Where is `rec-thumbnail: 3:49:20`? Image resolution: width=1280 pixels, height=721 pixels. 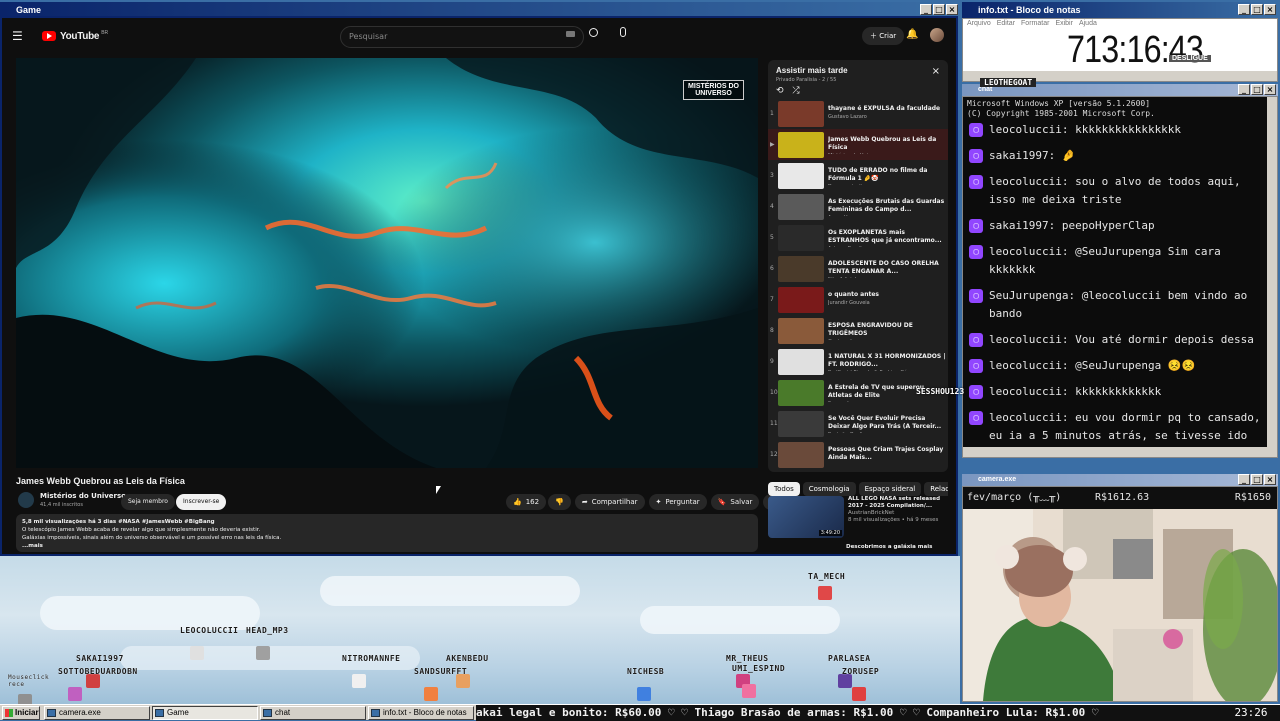
rec-thumbnail: 3:49:20 is located at coordinates (806, 517).